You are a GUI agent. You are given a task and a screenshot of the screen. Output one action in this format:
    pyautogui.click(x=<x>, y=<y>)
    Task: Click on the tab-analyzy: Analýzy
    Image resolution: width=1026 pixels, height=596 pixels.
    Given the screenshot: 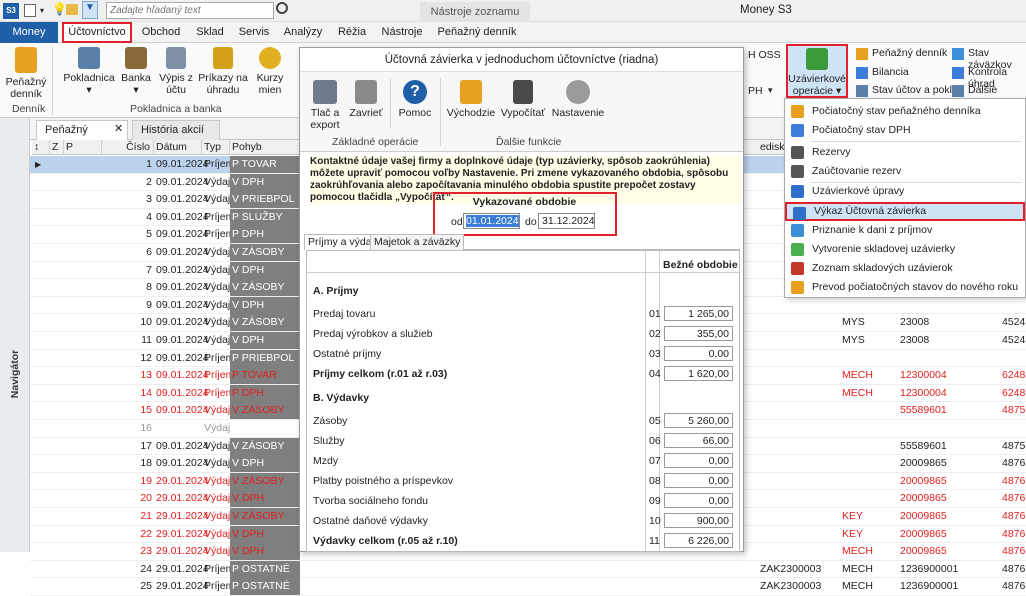 What is the action you would take?
    pyautogui.click(x=303, y=32)
    